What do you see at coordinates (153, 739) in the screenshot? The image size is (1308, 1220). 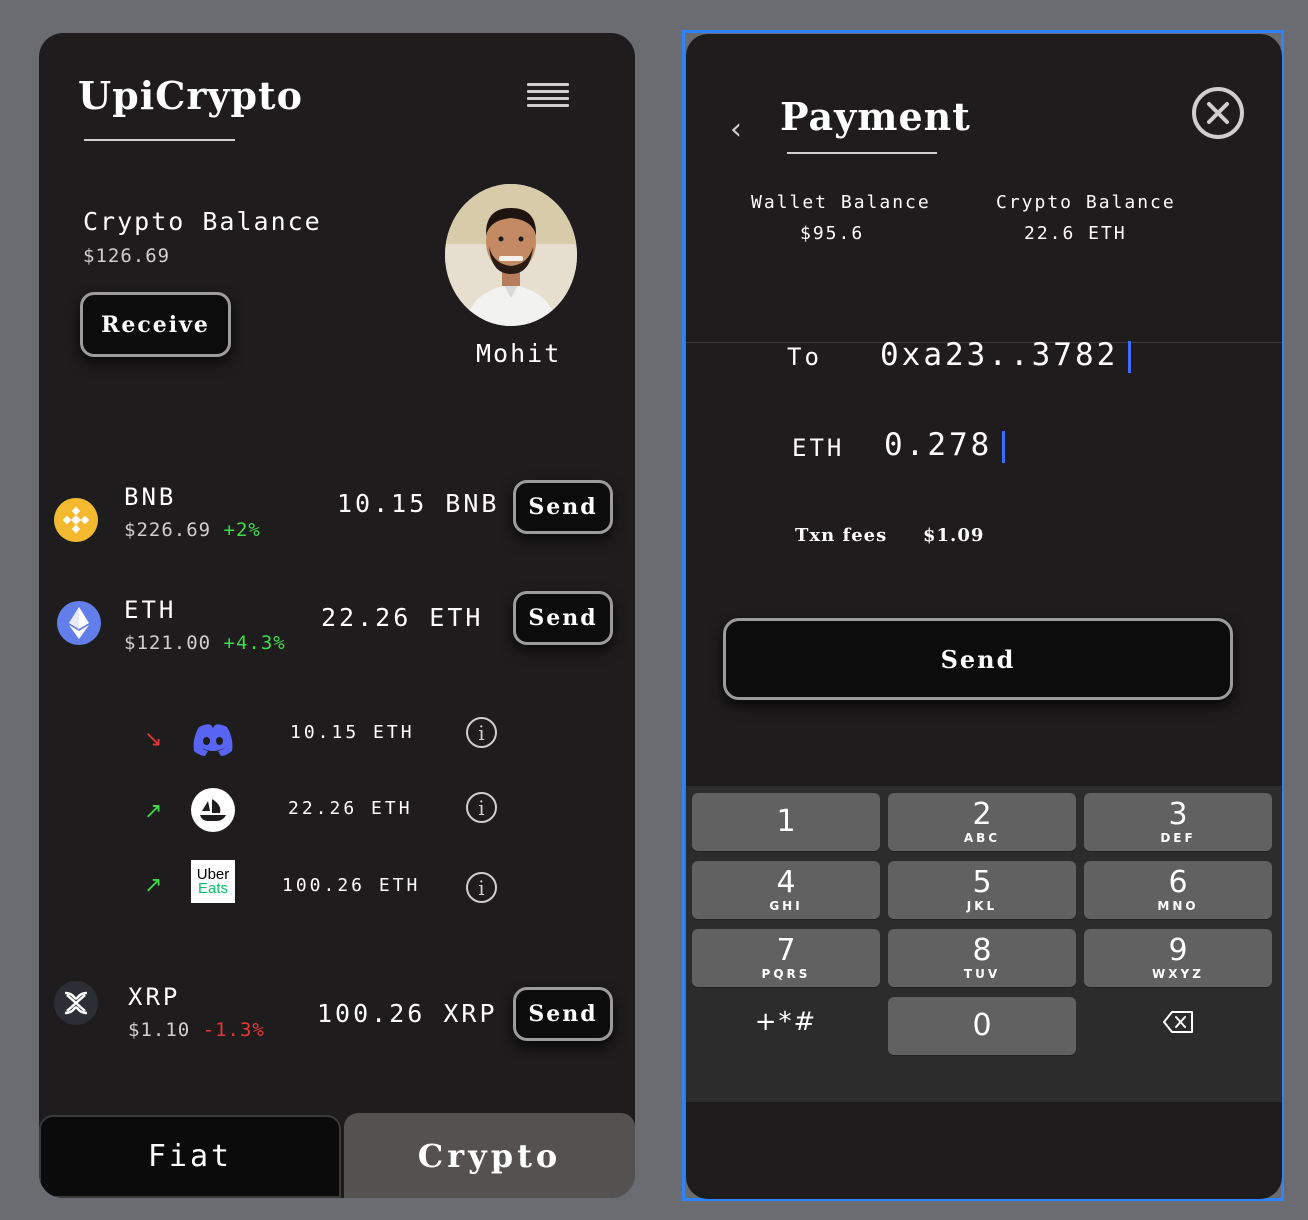 I see `incoming-arrow-icon: ↘` at bounding box center [153, 739].